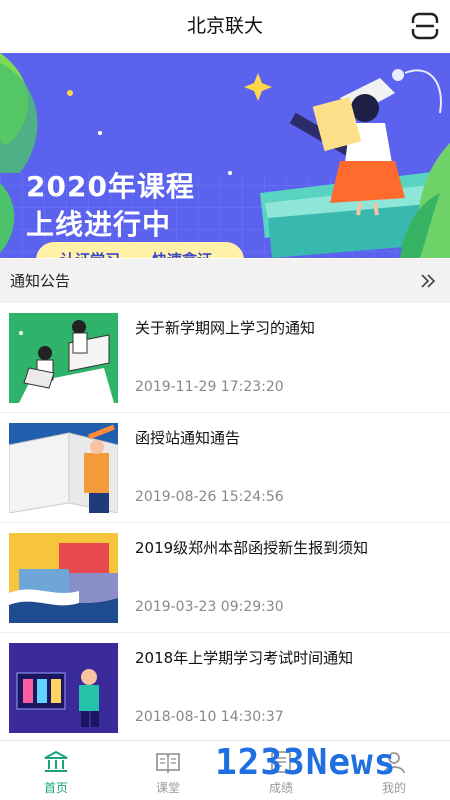  What do you see at coordinates (225, 328) in the screenshot?
I see `notice-title: 关于新学期网上学习的通知` at bounding box center [225, 328].